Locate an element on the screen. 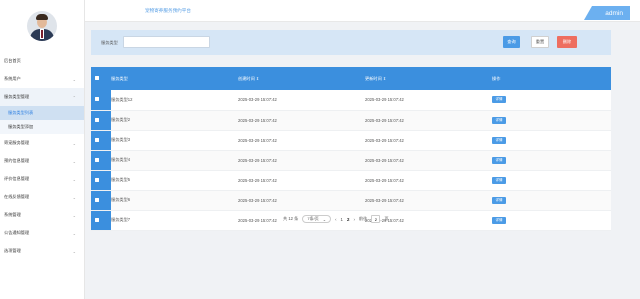 The image size is (640, 299). cell-created-time: 2025-03-29 15:07:42 is located at coordinates (301, 200).